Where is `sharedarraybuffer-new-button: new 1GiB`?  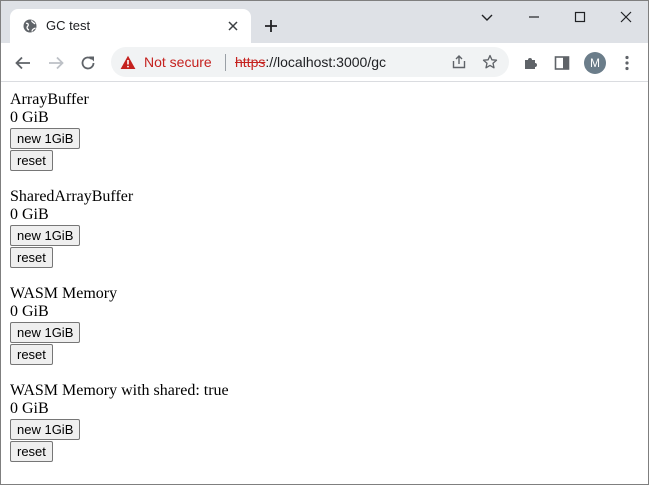
sharedarraybuffer-new-button: new 1GiB is located at coordinates (45, 235).